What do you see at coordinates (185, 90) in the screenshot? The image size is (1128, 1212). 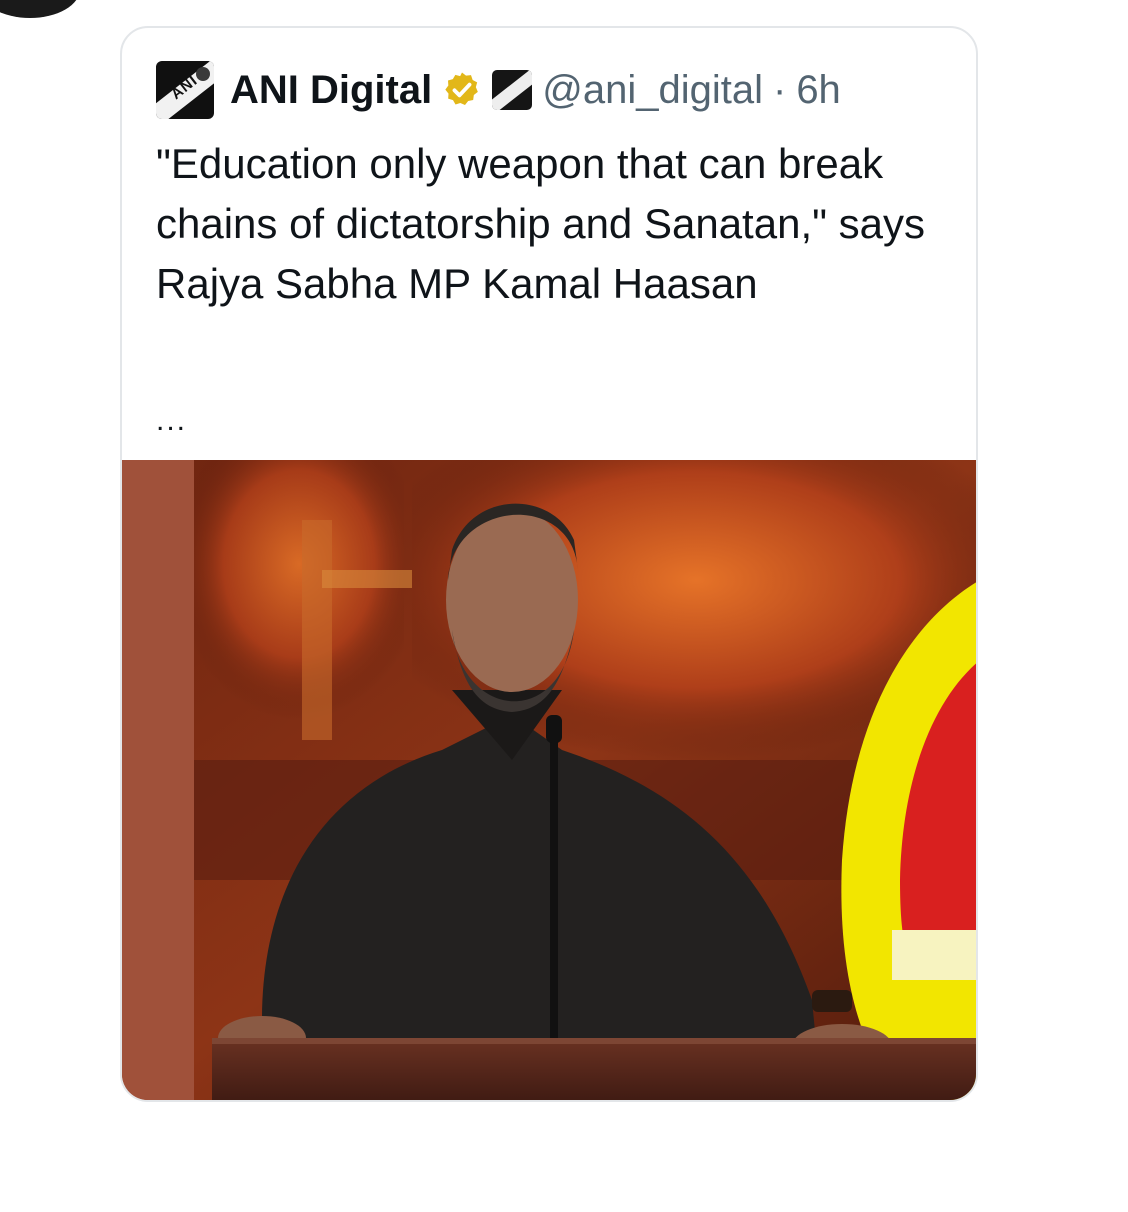 I see `ani-avatar-icon: ANI` at bounding box center [185, 90].